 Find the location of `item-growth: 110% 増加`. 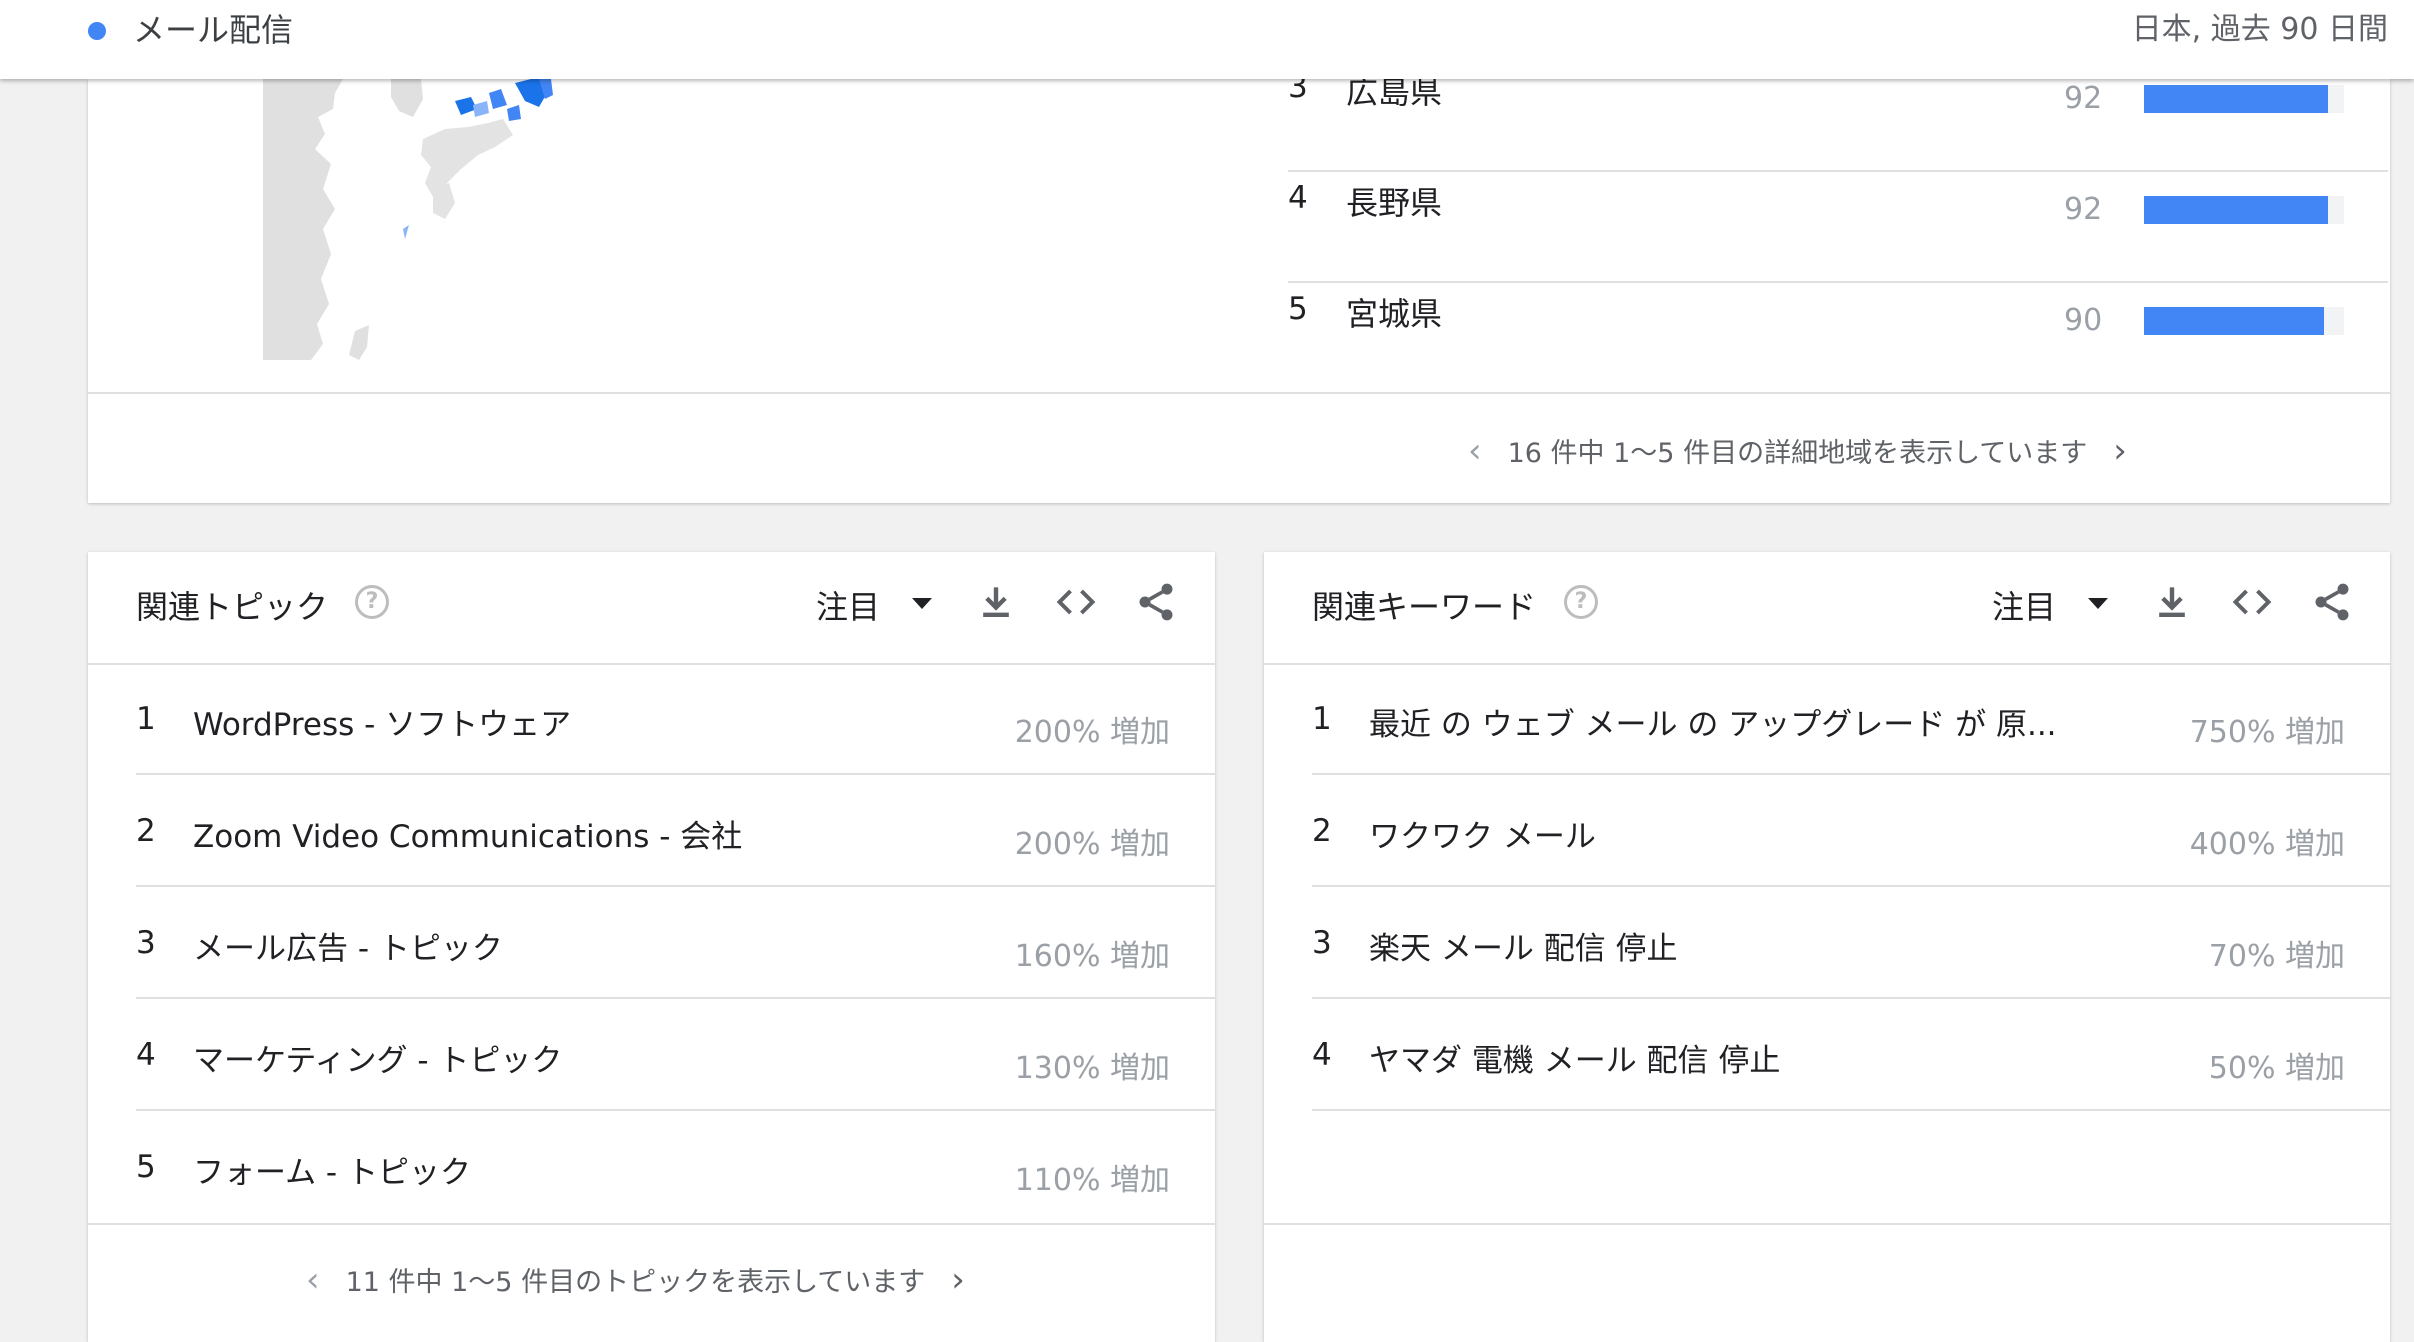

item-growth: 110% 増加 is located at coordinates (1092, 1180).